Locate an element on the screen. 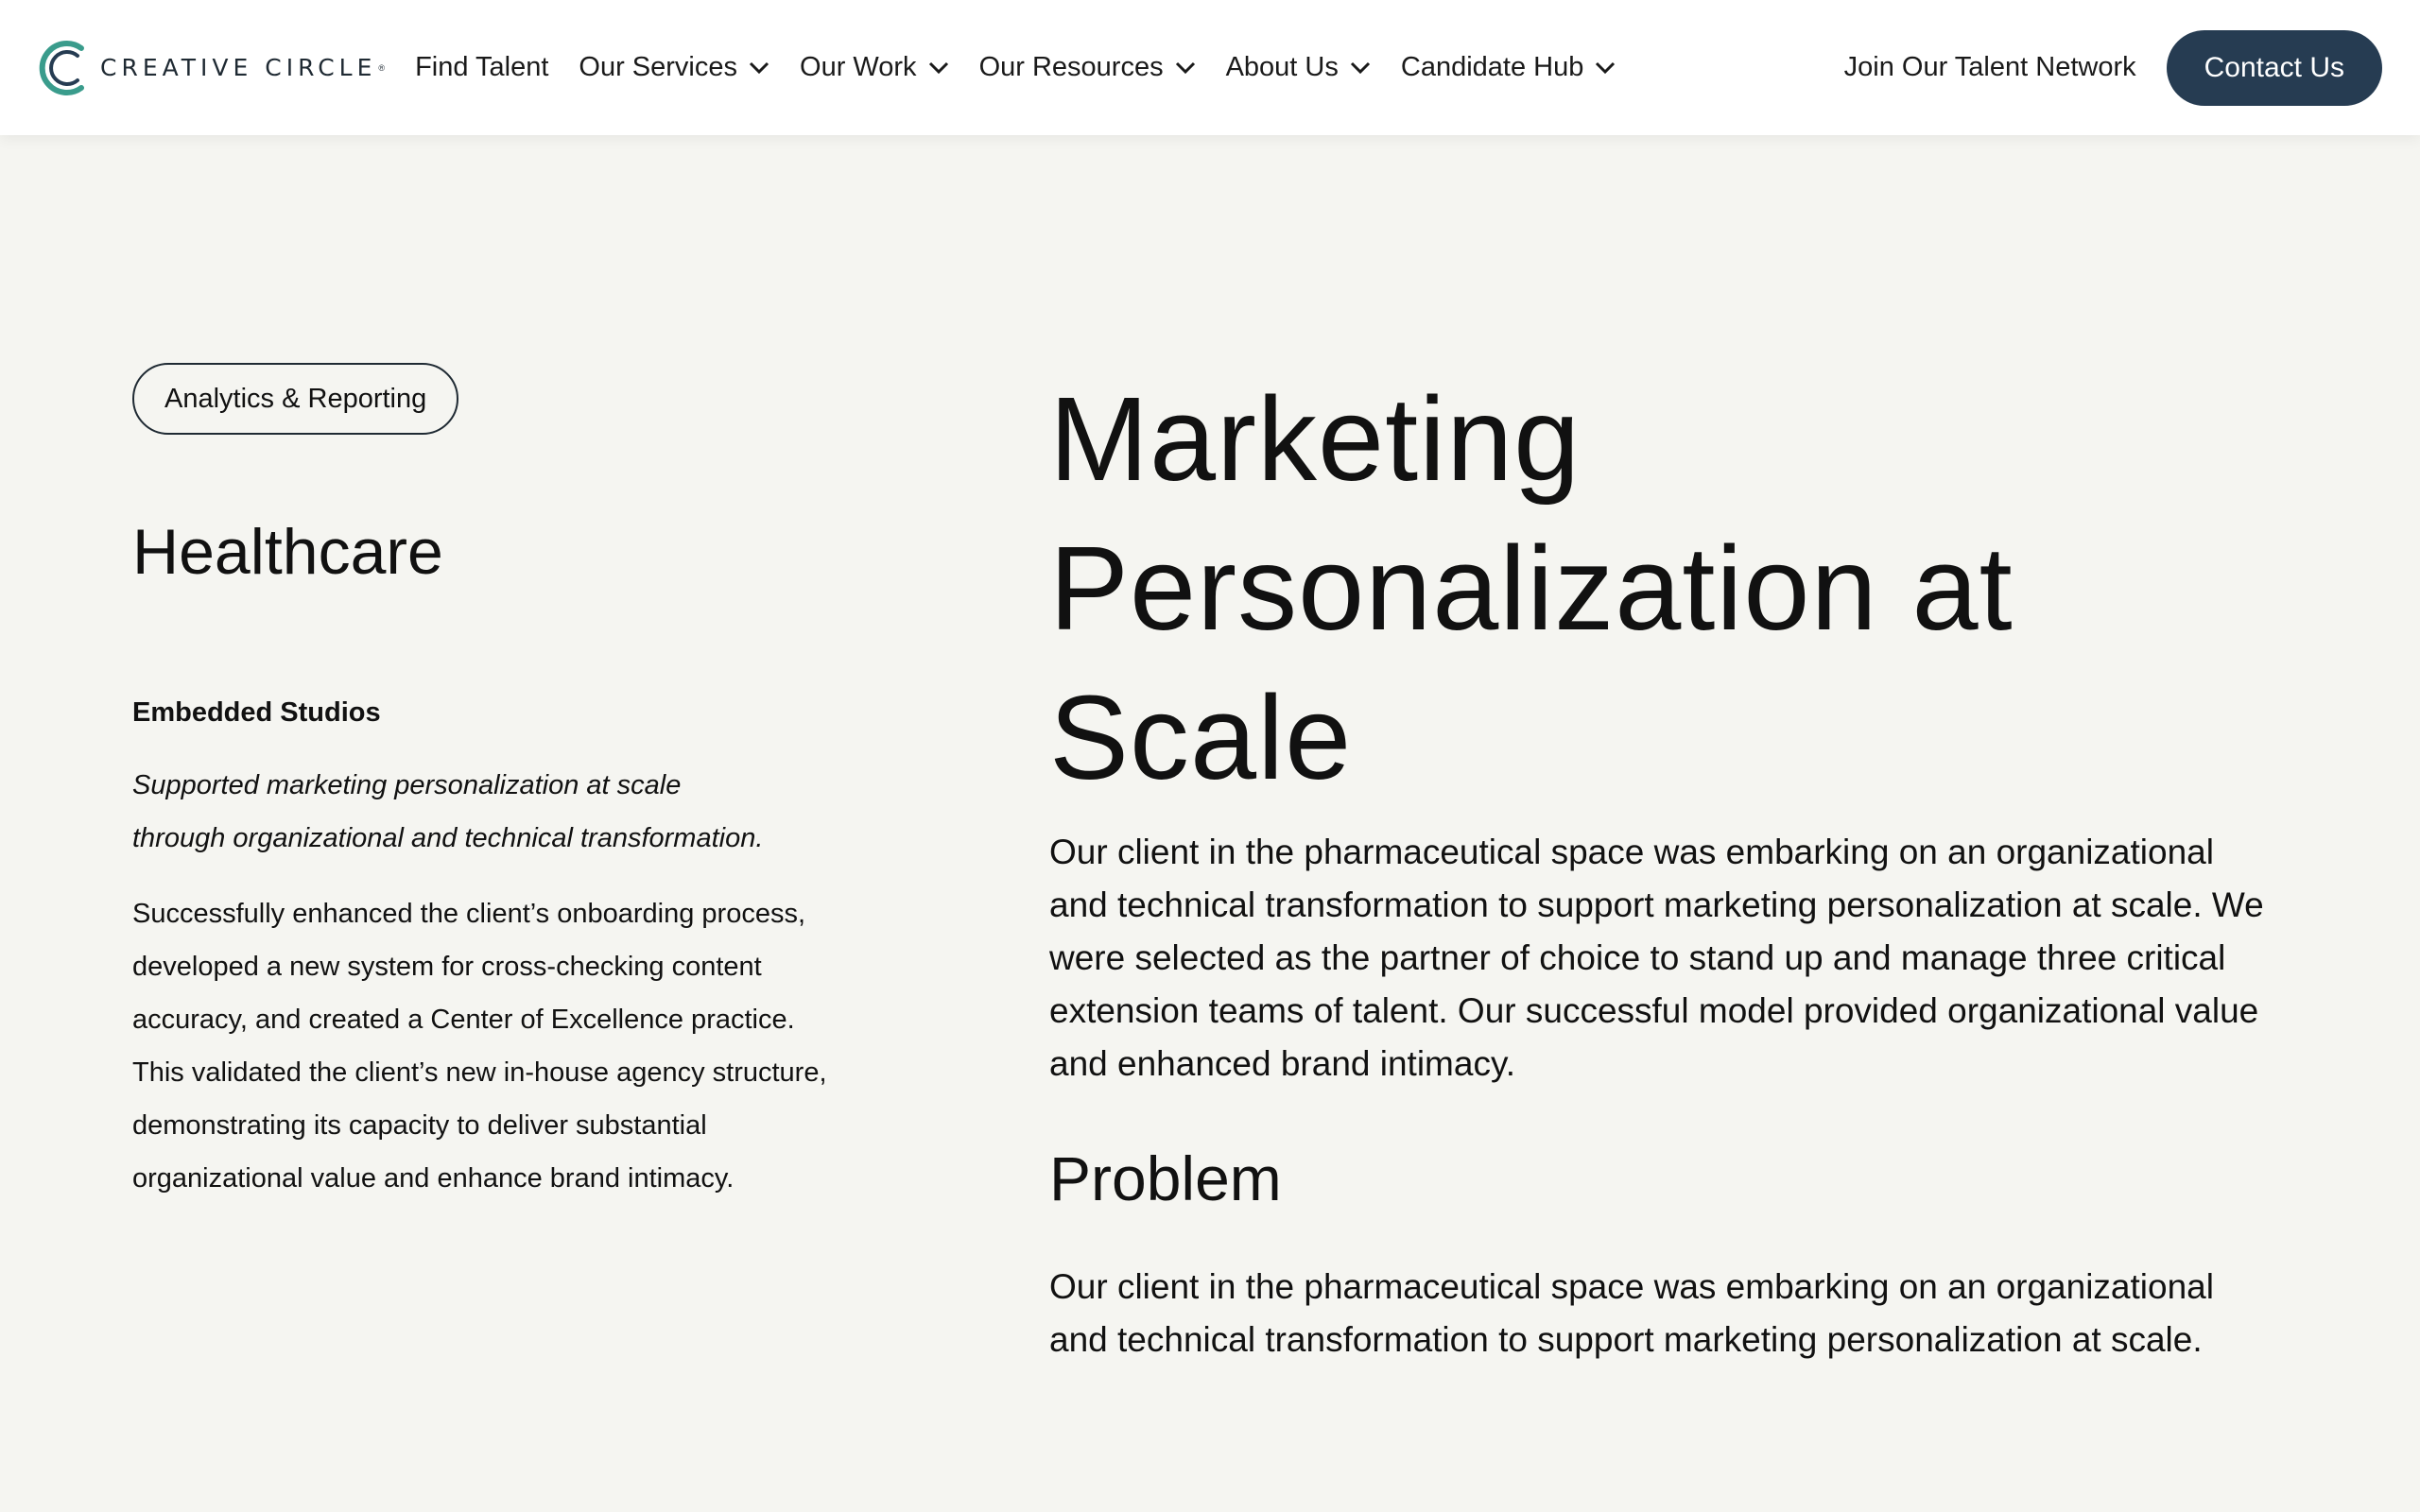 The height and width of the screenshot is (1512, 2420). nav-label: Candidate Hub is located at coordinates (1492, 67).